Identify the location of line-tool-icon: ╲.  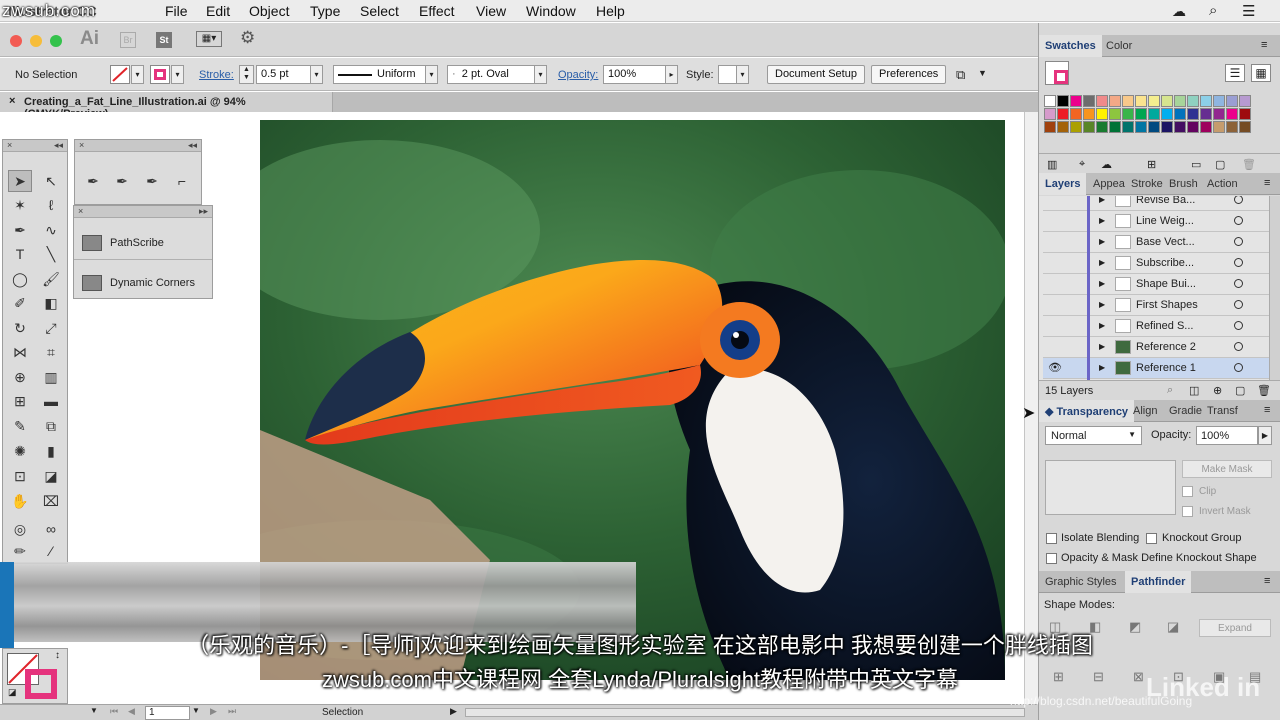
(51, 254).